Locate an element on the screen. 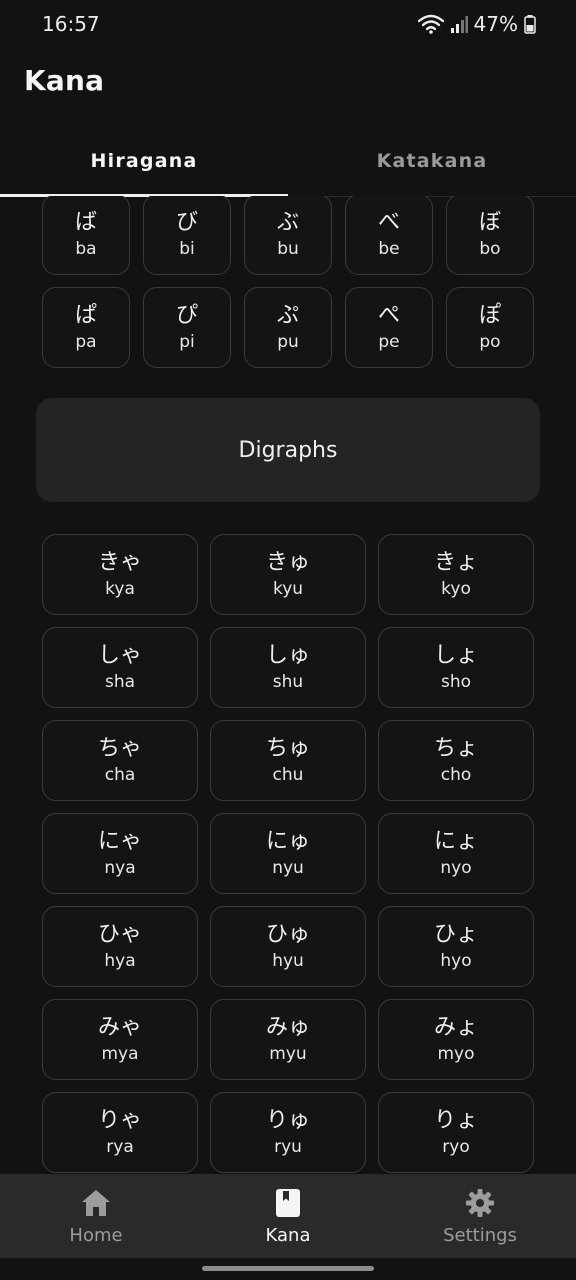 The width and height of the screenshot is (576, 1280). digraph-card: きょ kyo is located at coordinates (456, 574).